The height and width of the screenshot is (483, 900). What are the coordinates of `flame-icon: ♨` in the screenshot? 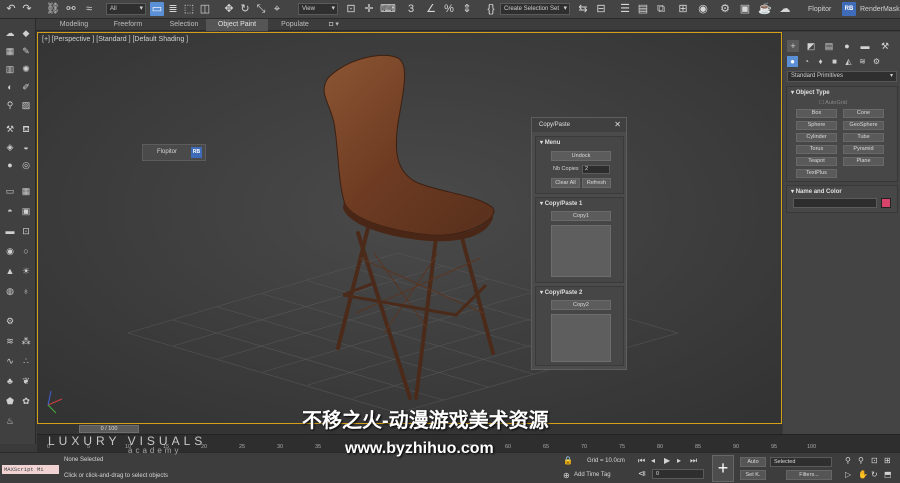 It's located at (10, 421).